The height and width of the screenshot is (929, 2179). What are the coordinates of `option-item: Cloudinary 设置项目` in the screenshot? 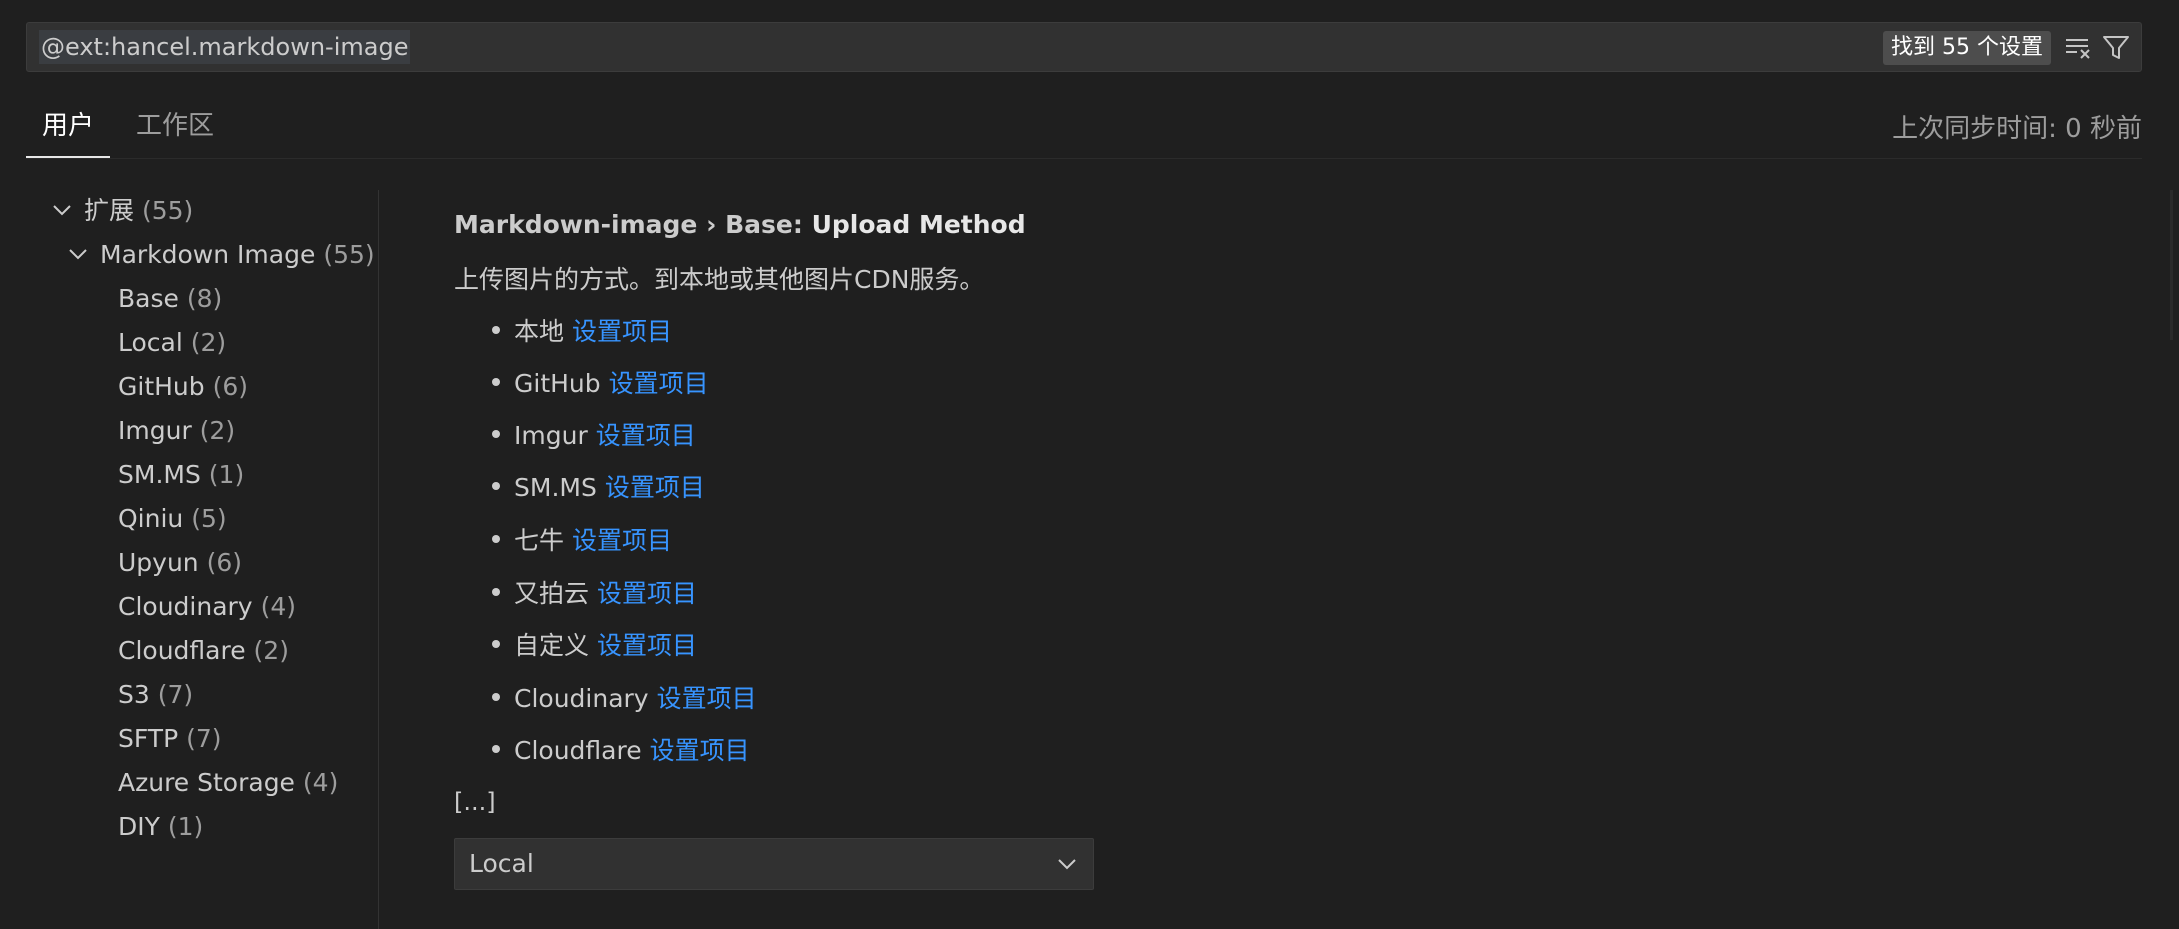 It's located at (624, 697).